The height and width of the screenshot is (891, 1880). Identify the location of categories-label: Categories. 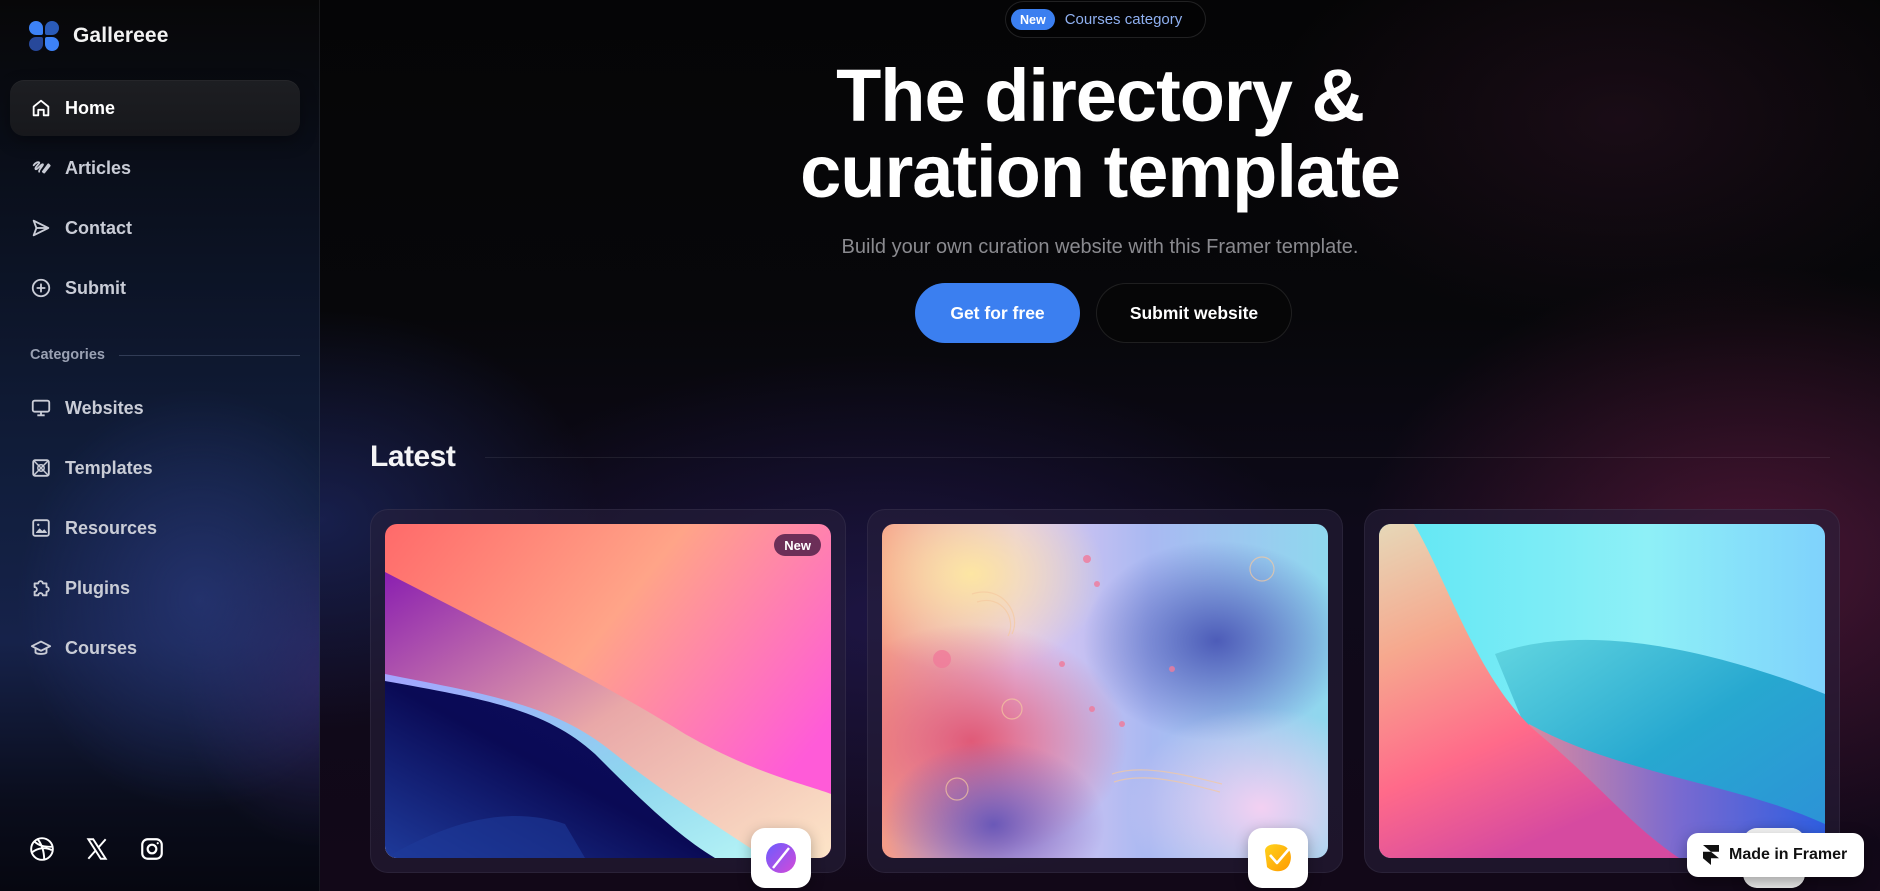
(67, 355).